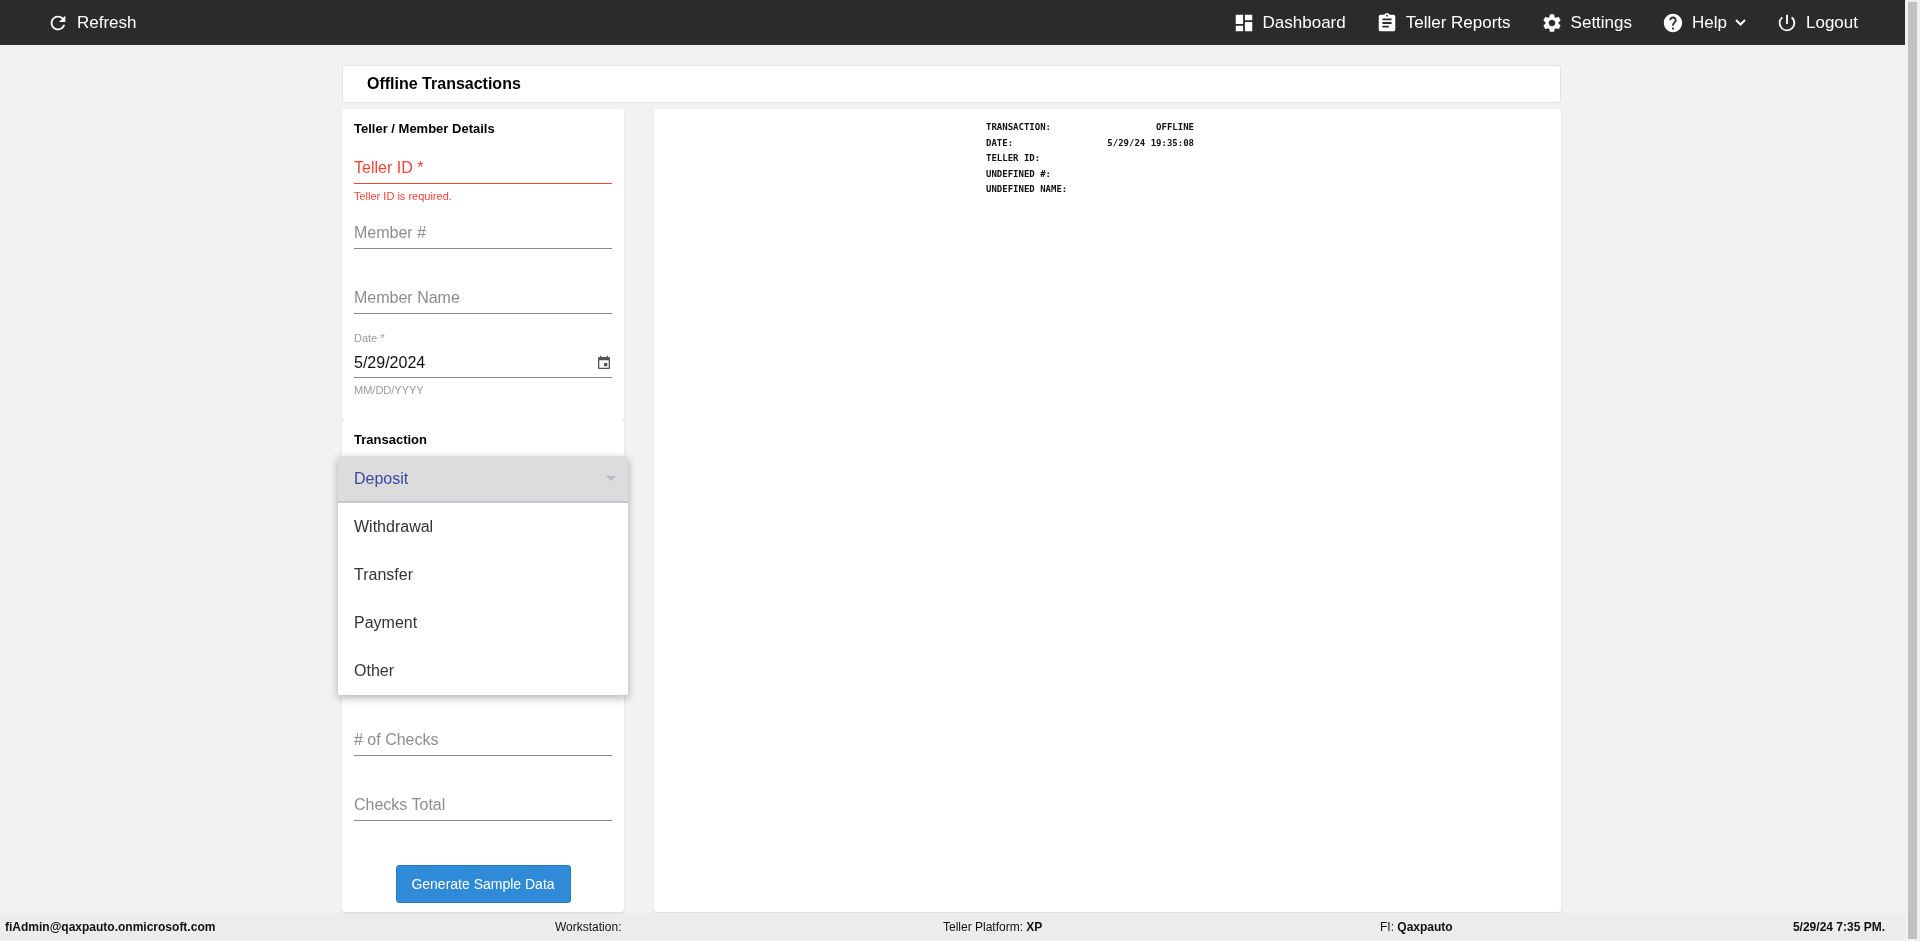 The height and width of the screenshot is (941, 1920). What do you see at coordinates (1586, 22) in the screenshot?
I see `nav-link: Settings` at bounding box center [1586, 22].